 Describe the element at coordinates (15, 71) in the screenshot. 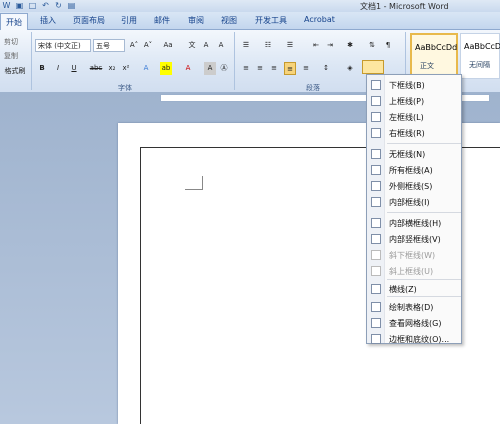

I see `format-painter-button: 格式刷` at that location.